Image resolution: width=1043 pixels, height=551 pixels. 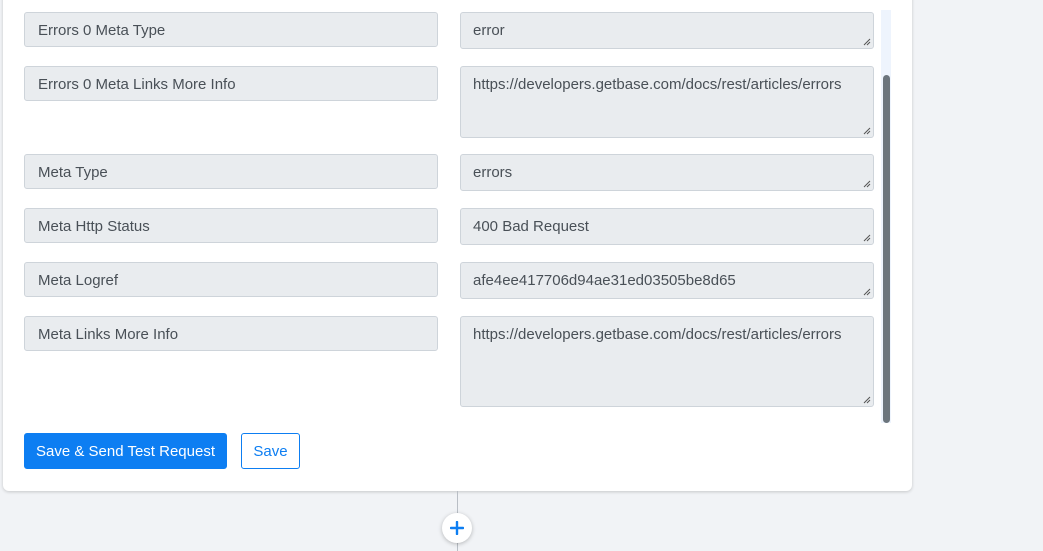 I want to click on field-label-meta-links-more-info: Meta Links More Info, so click(x=231, y=333).